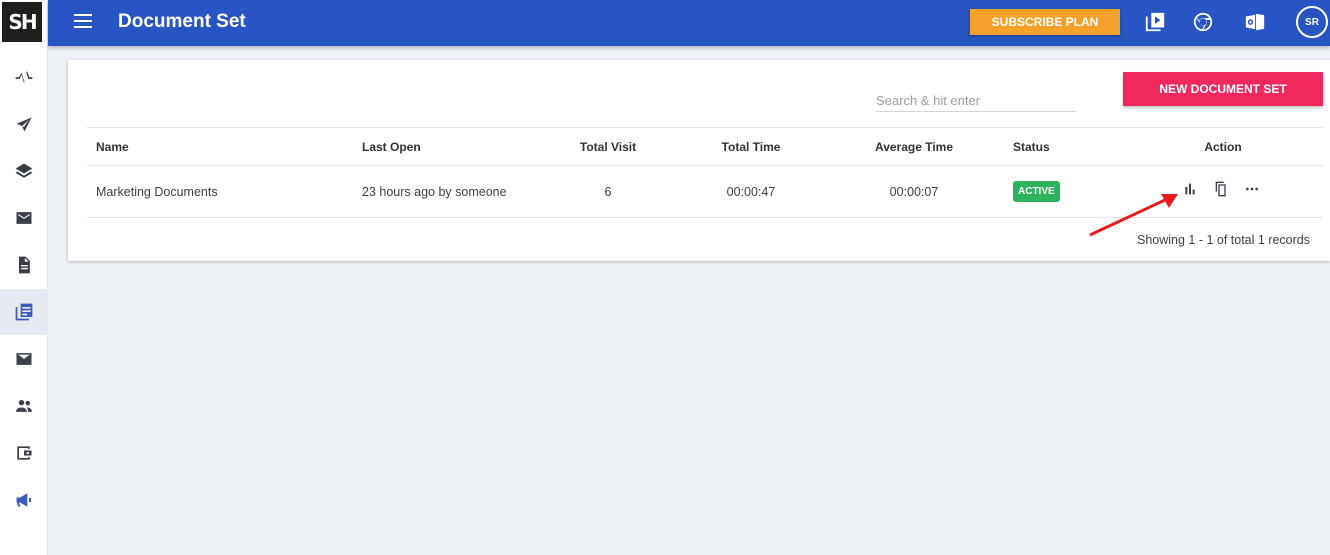 The height and width of the screenshot is (555, 1330). Describe the element at coordinates (608, 192) in the screenshot. I see `cell-total-visit: 6` at that location.